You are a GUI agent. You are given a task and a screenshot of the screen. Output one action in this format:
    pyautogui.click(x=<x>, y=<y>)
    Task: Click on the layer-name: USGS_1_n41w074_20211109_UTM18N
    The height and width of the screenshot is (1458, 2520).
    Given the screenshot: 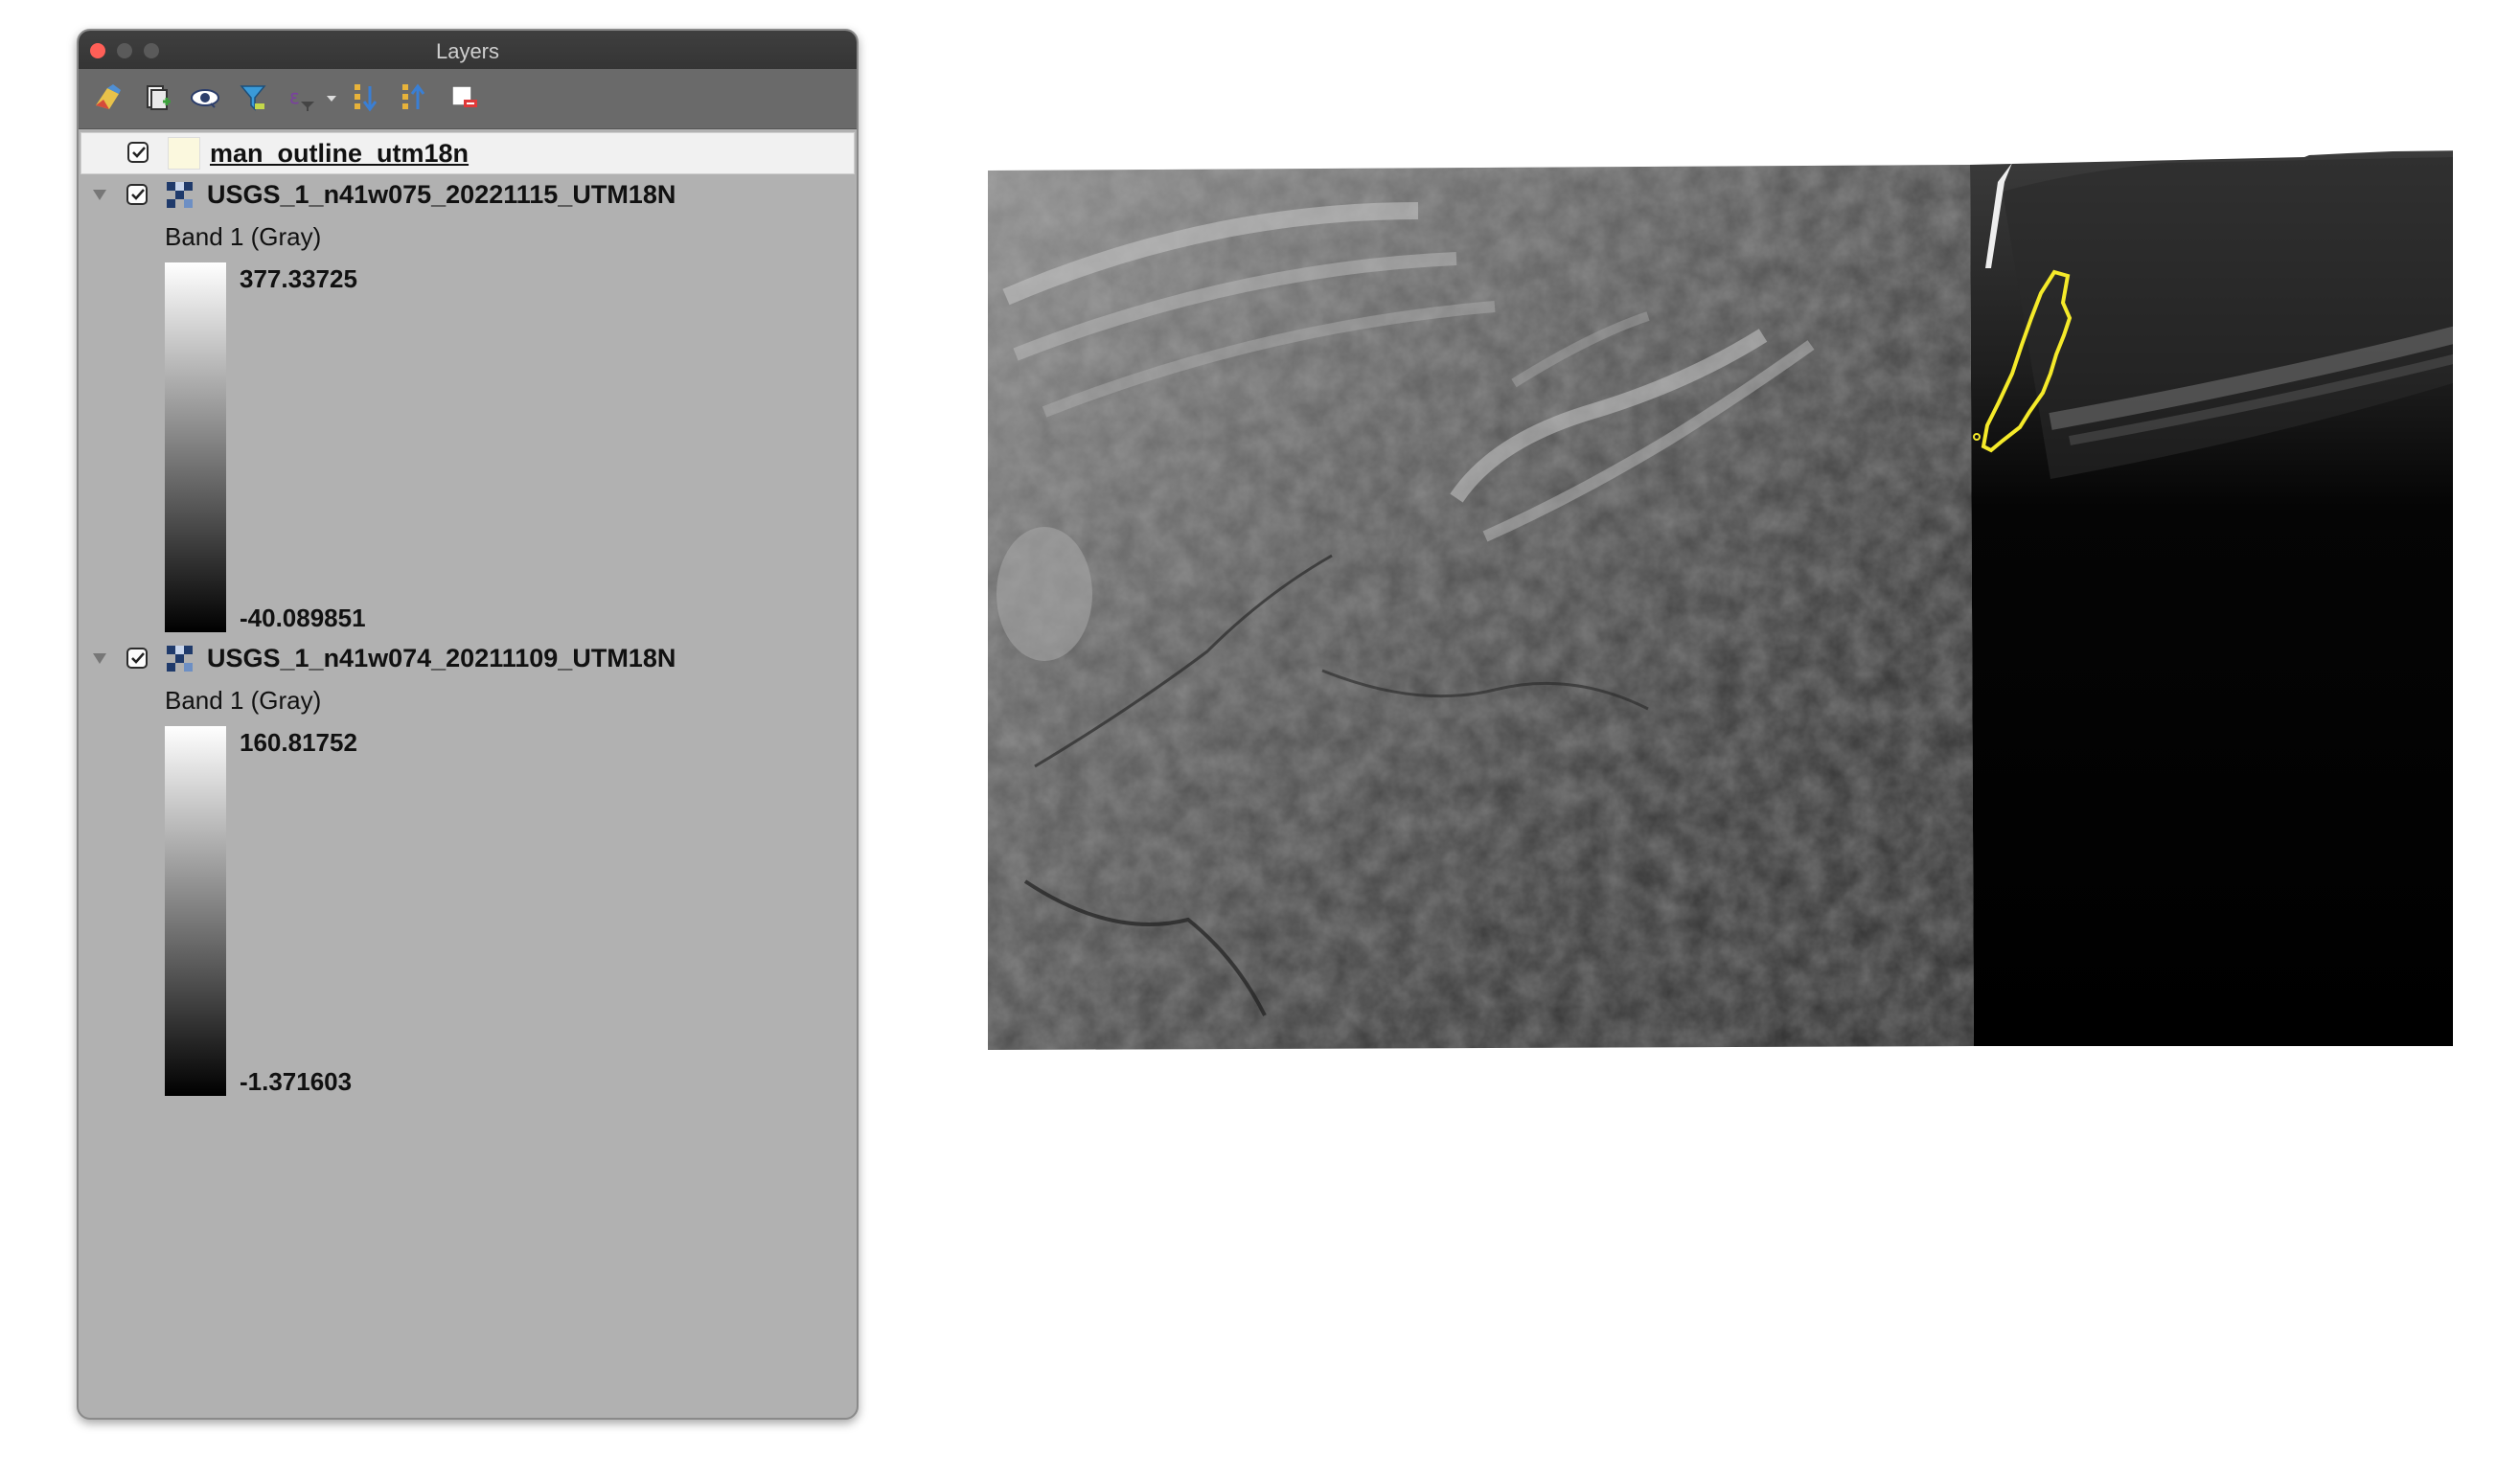 What is the action you would take?
    pyautogui.click(x=441, y=658)
    